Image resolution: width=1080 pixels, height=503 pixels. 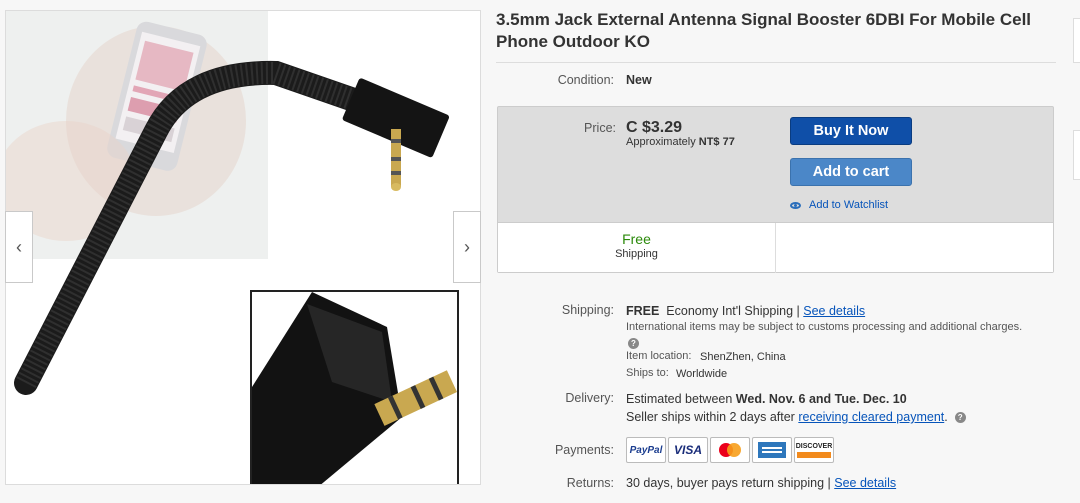 I want to click on paypal-logo: PayPal, so click(x=646, y=450).